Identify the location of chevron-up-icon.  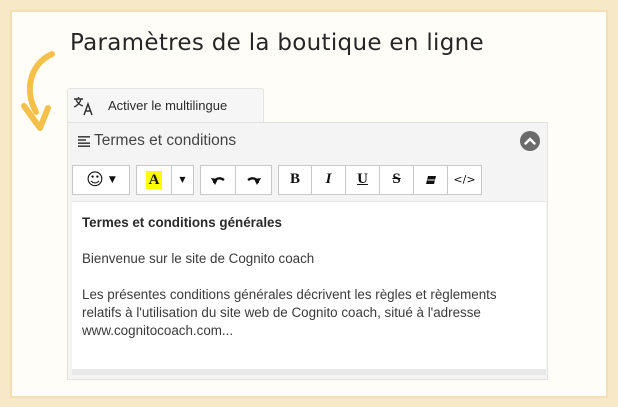
(530, 141).